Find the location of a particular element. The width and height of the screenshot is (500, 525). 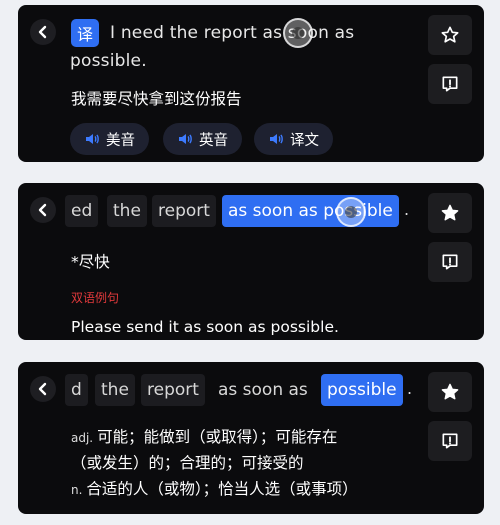

part-of-speech: n. is located at coordinates (77, 490).